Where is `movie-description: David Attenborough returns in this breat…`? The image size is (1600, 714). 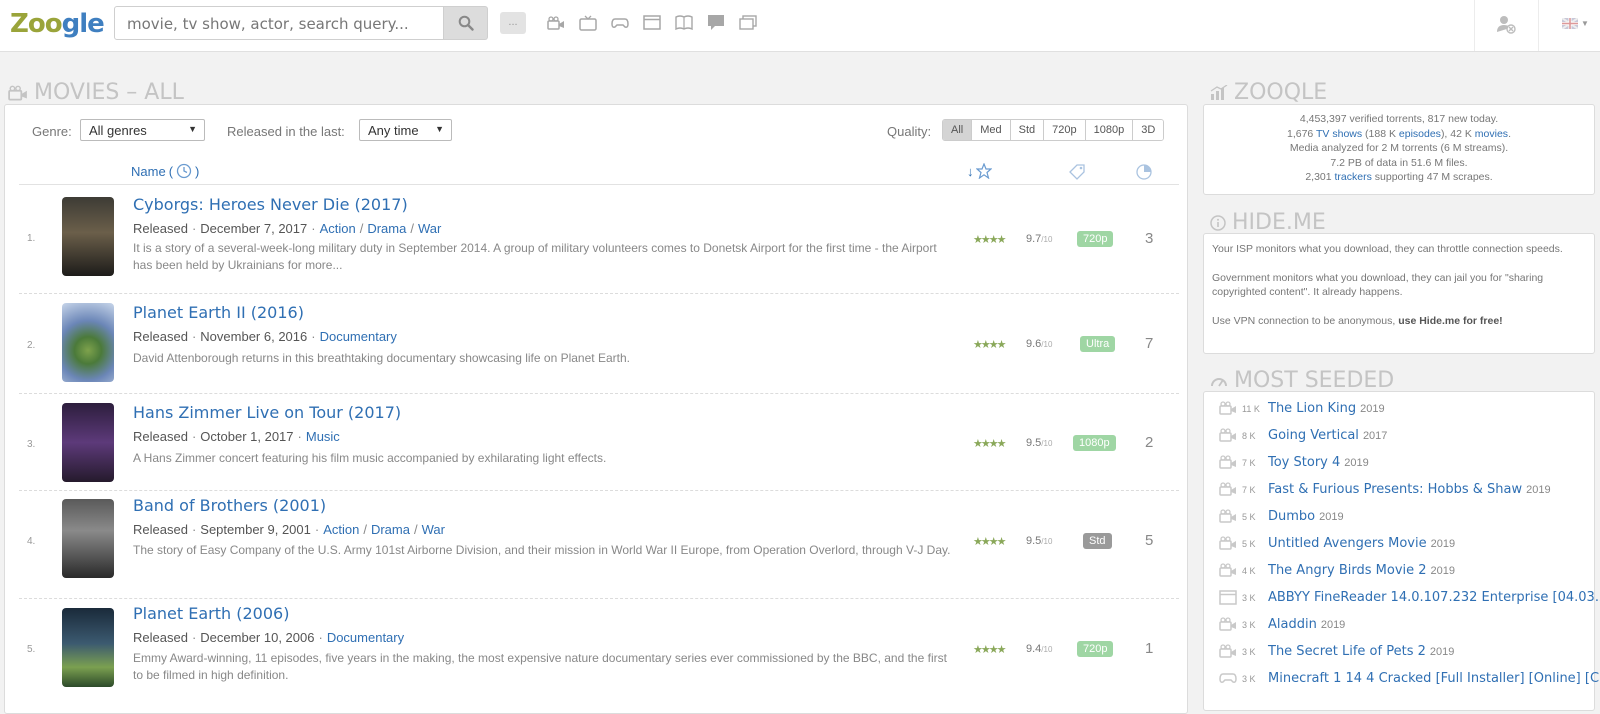 movie-description: David Attenborough returns in this breat… is located at coordinates (381, 358).